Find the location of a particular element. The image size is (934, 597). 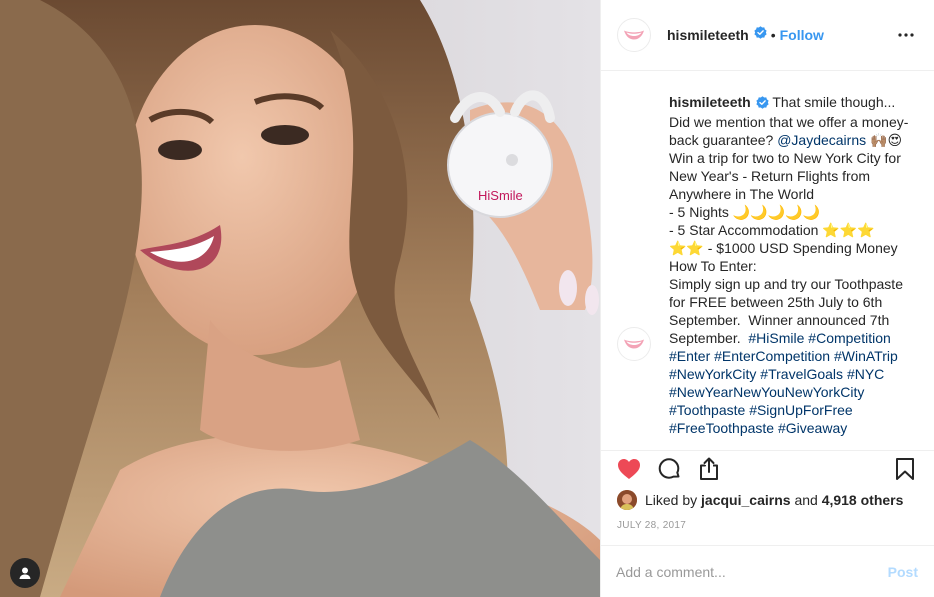

liker-username: jacqui_cairns is located at coordinates (746, 500).